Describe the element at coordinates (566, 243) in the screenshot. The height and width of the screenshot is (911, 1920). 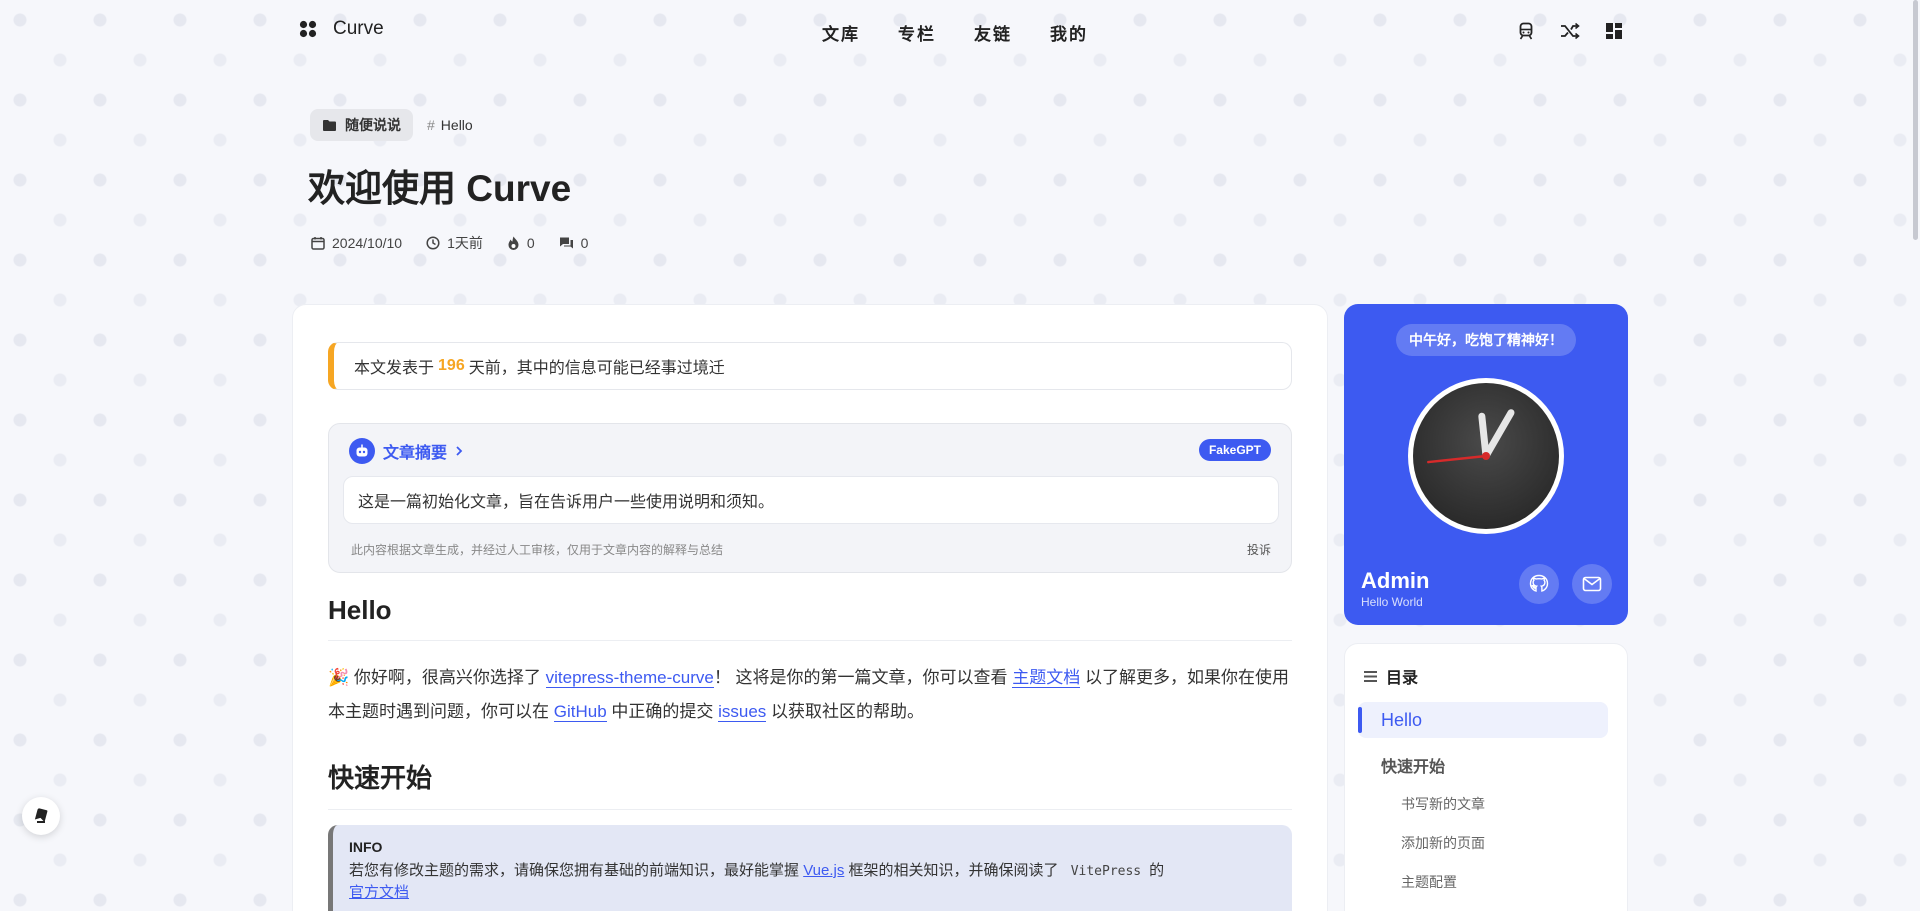
I see `comment-icon` at that location.